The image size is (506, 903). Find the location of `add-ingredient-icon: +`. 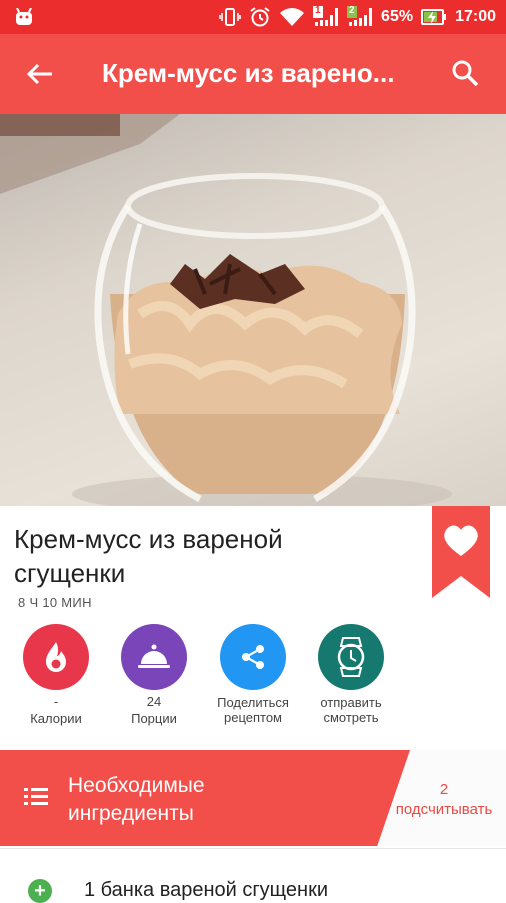

add-ingredient-icon: + is located at coordinates (40, 891).